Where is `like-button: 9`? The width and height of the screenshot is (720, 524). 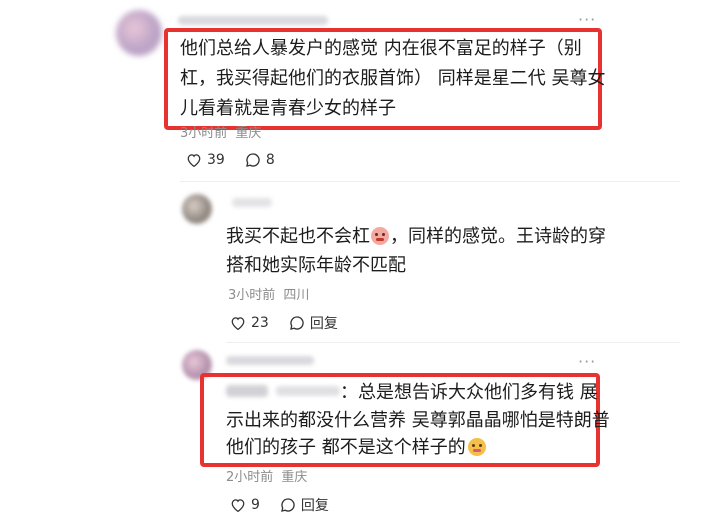 like-button: 9 is located at coordinates (245, 505).